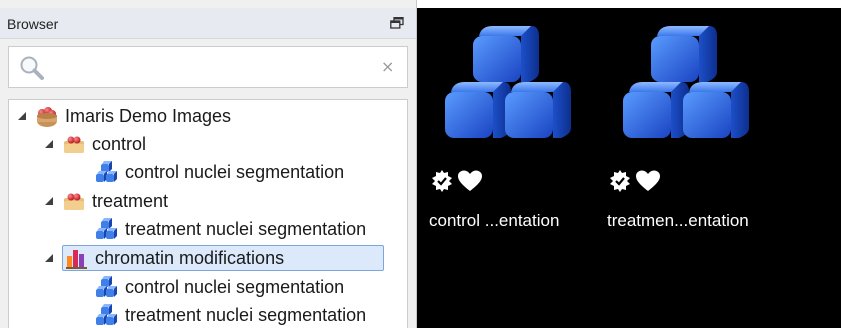 This screenshot has width=841, height=328. I want to click on thumbnail-control-nuclei-segmentation: control ...entation, so click(514, 128).